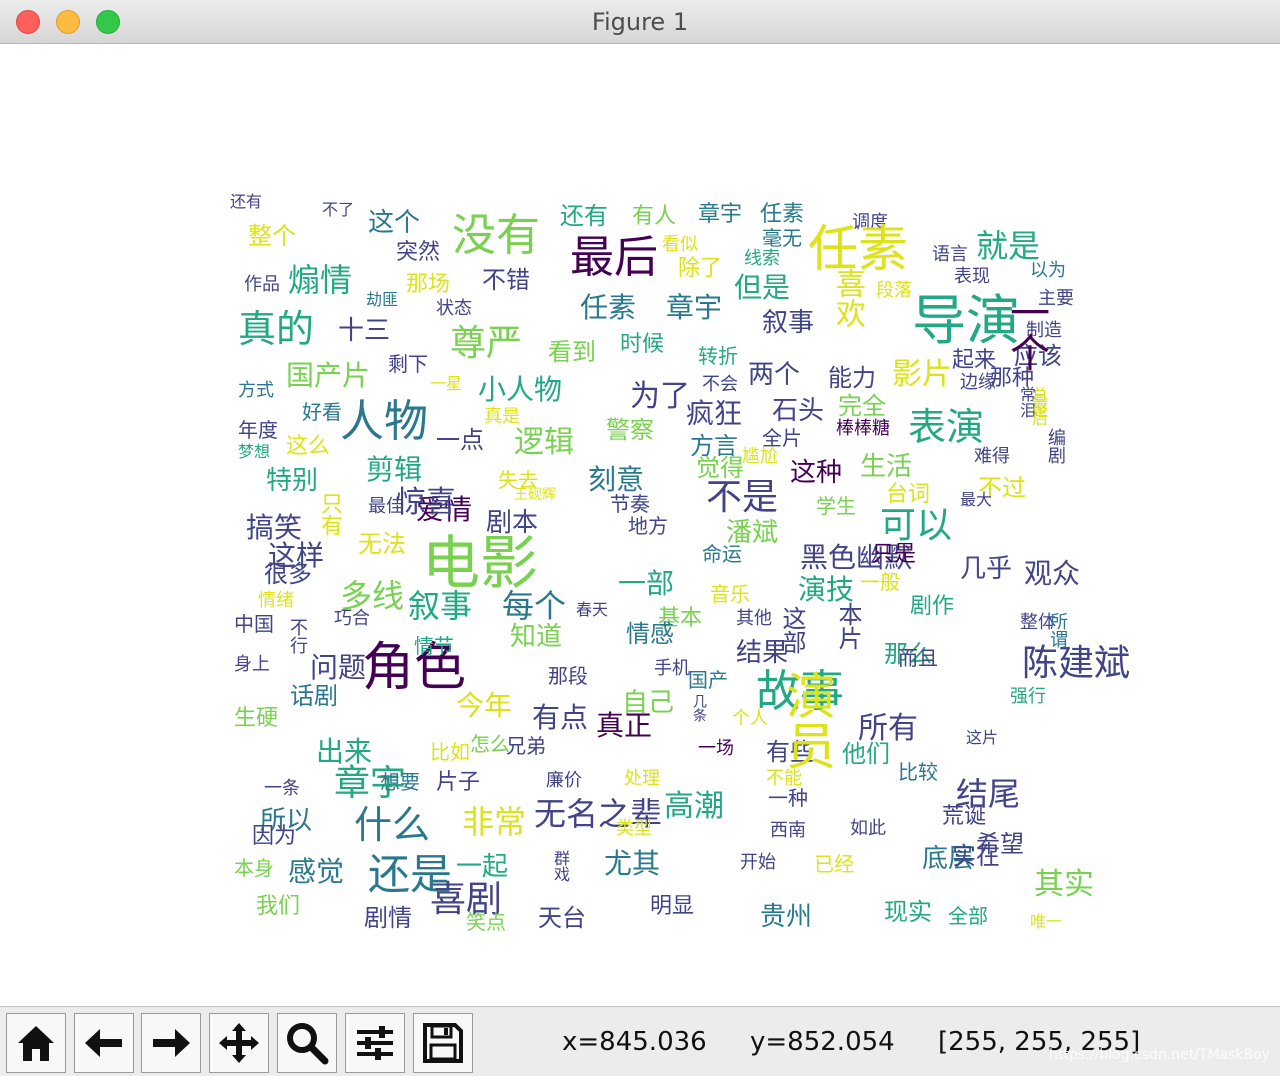 This screenshot has height=1076, width=1280. I want to click on word-cloud-word: 观众, so click(1052, 573).